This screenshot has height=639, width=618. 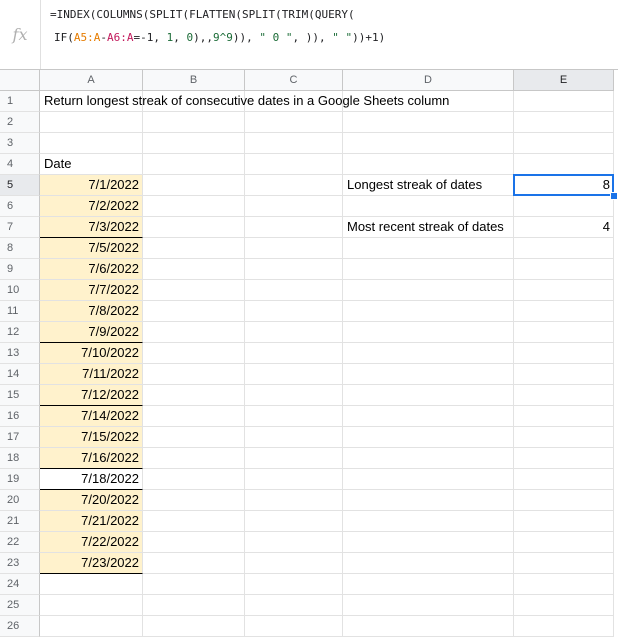 What do you see at coordinates (20, 479) in the screenshot?
I see `row-header-19: 19` at bounding box center [20, 479].